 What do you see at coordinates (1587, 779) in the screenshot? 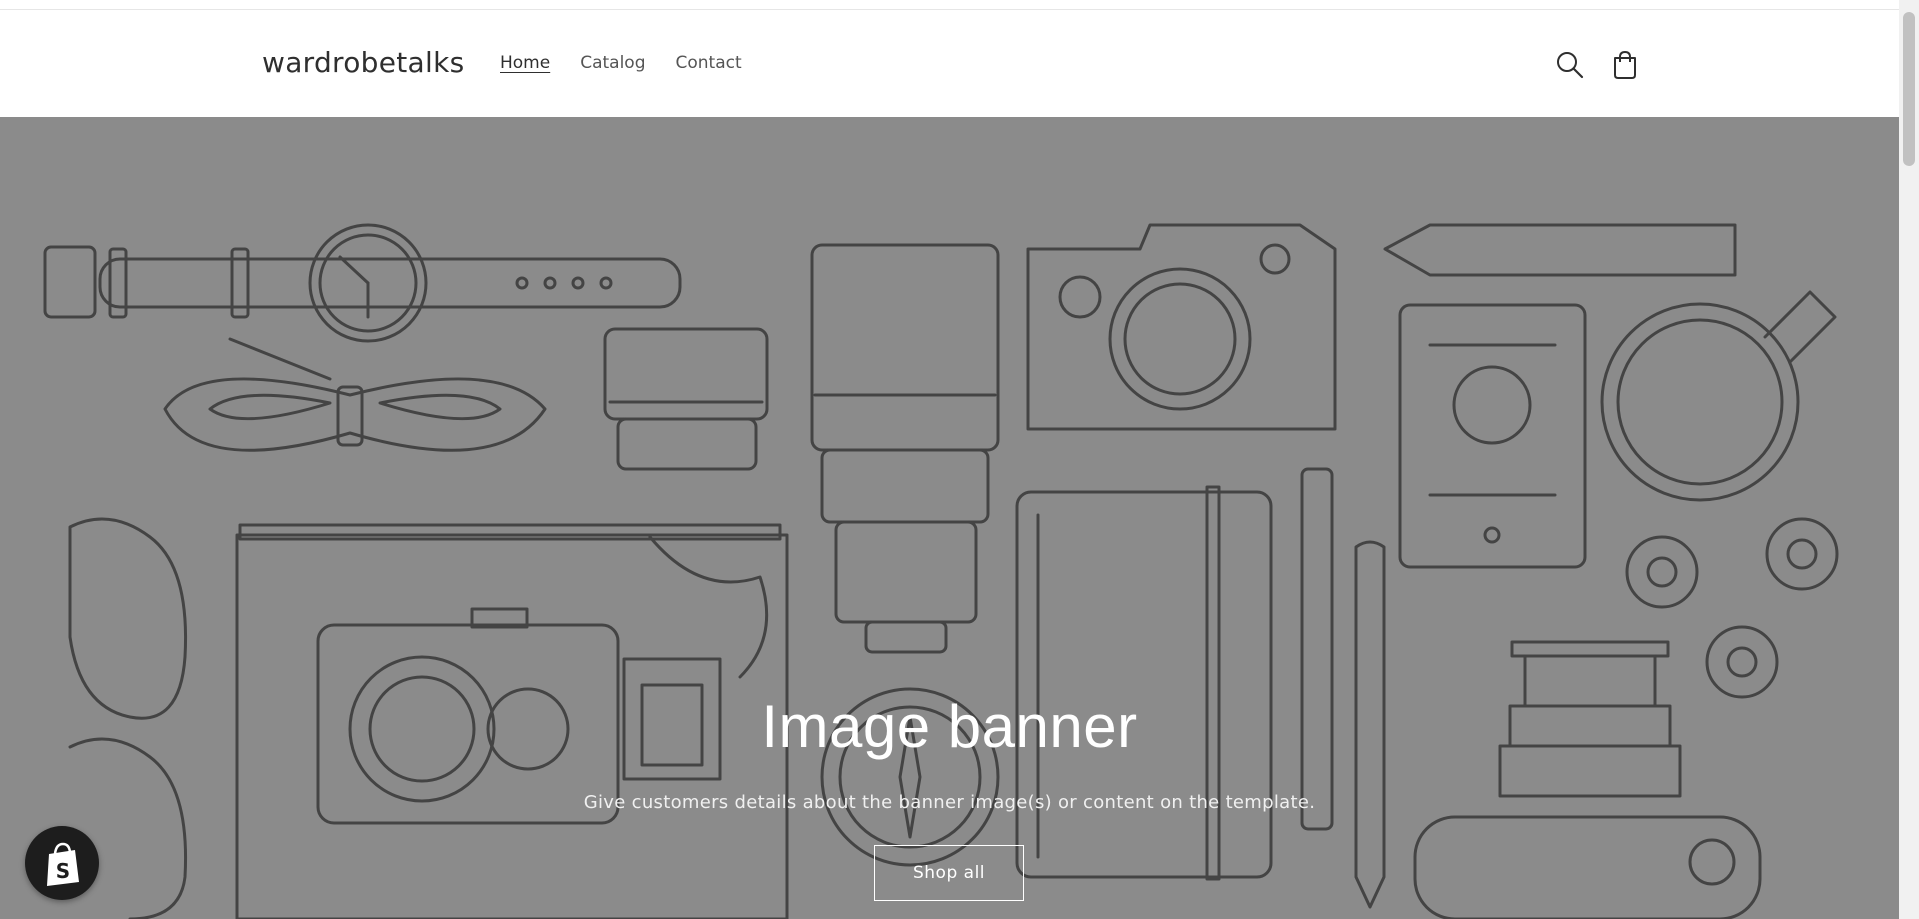
I see `camera-lens-right-illustration` at bounding box center [1587, 779].